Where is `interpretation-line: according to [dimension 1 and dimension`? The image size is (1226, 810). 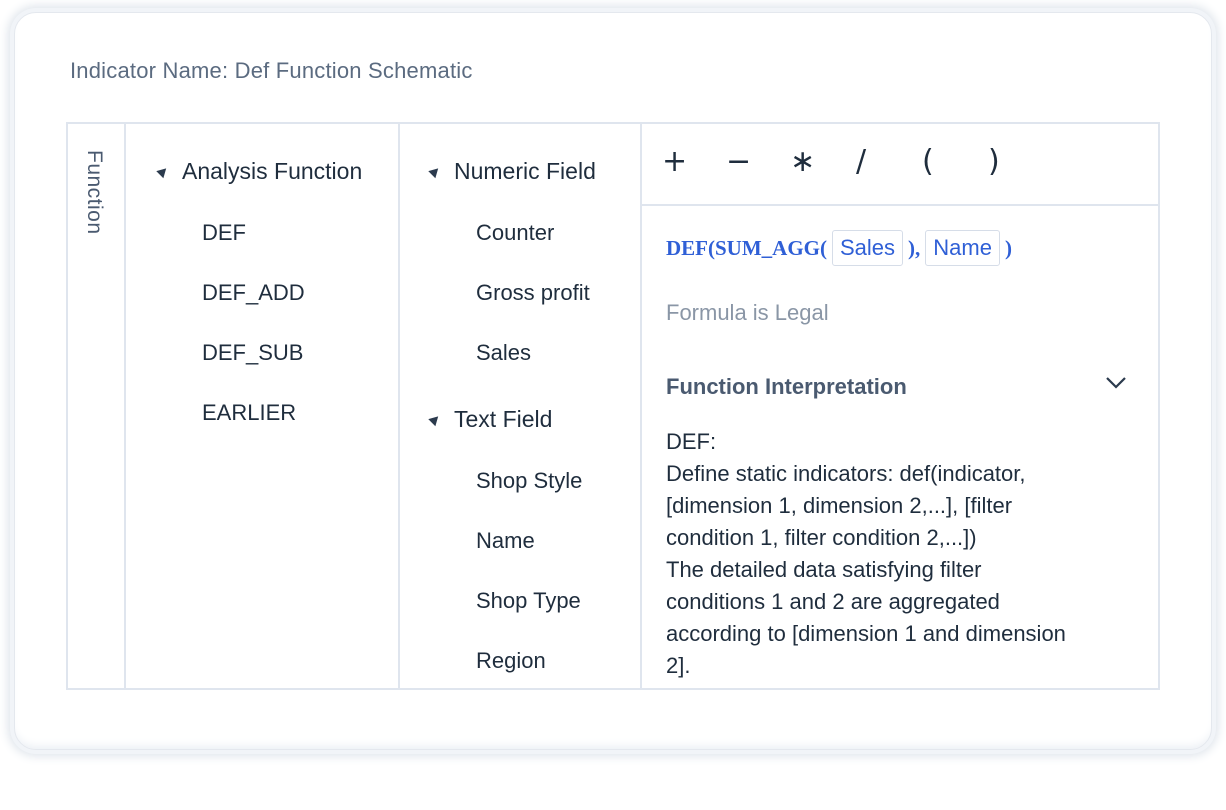 interpretation-line: according to [dimension 1 and dimension is located at coordinates (866, 633).